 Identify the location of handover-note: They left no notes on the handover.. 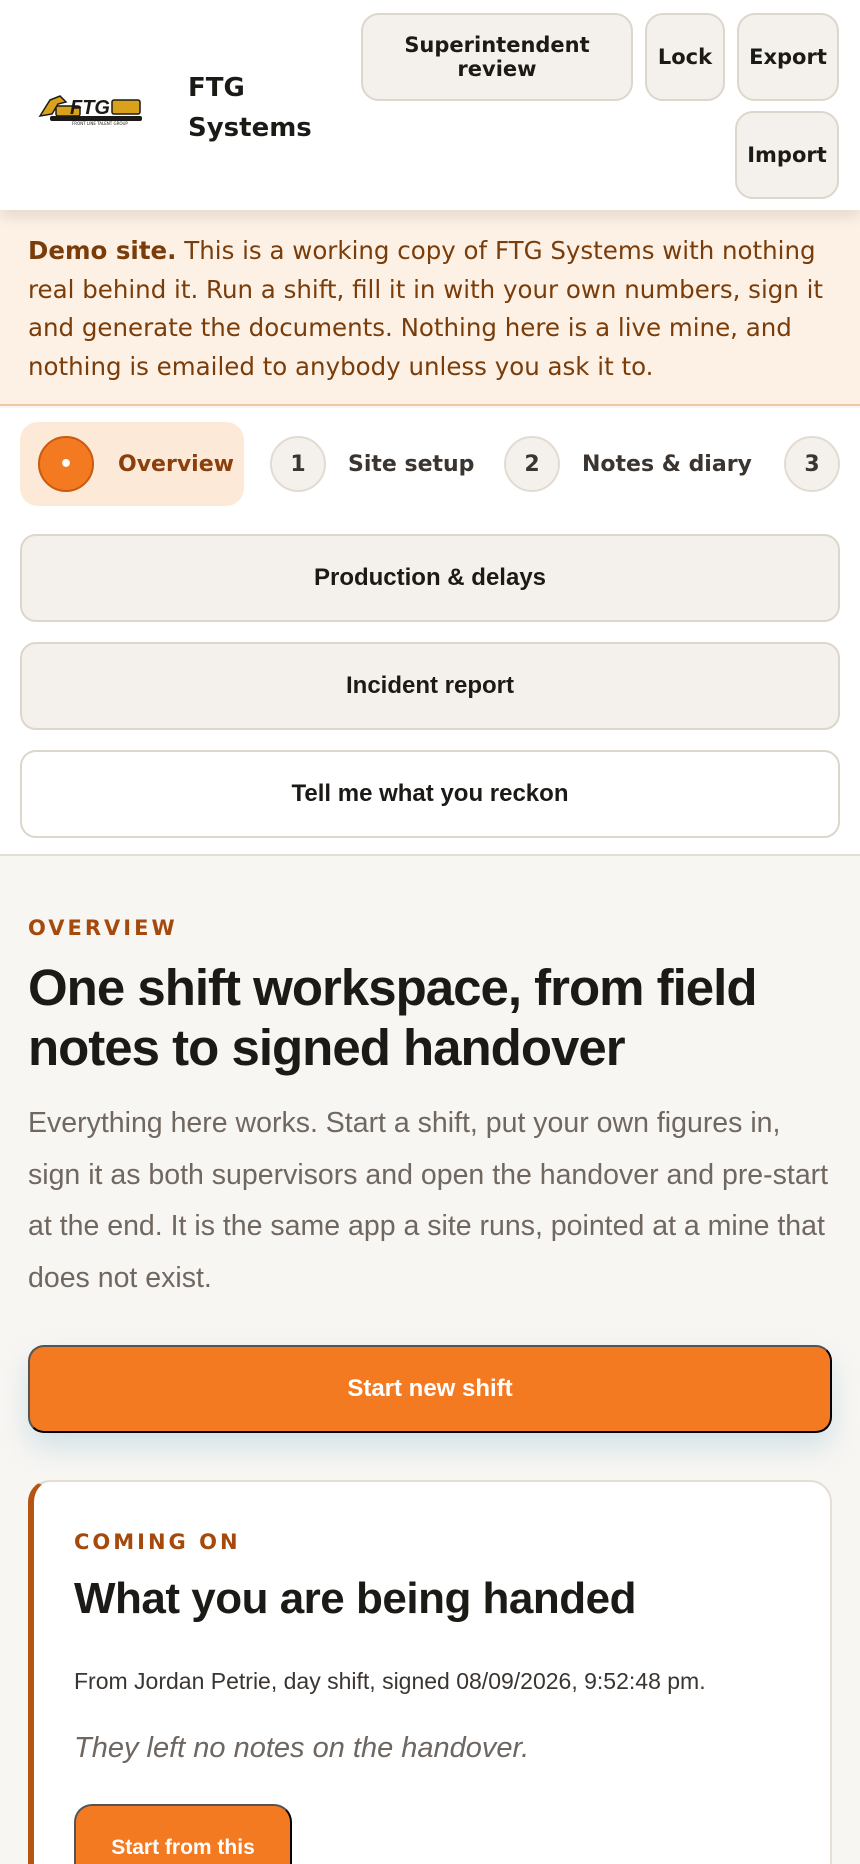
(302, 1748).